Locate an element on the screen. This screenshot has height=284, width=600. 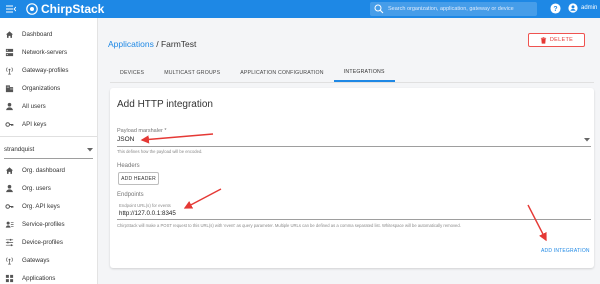
sidebar-item-label: Dashboard is located at coordinates (37, 34).